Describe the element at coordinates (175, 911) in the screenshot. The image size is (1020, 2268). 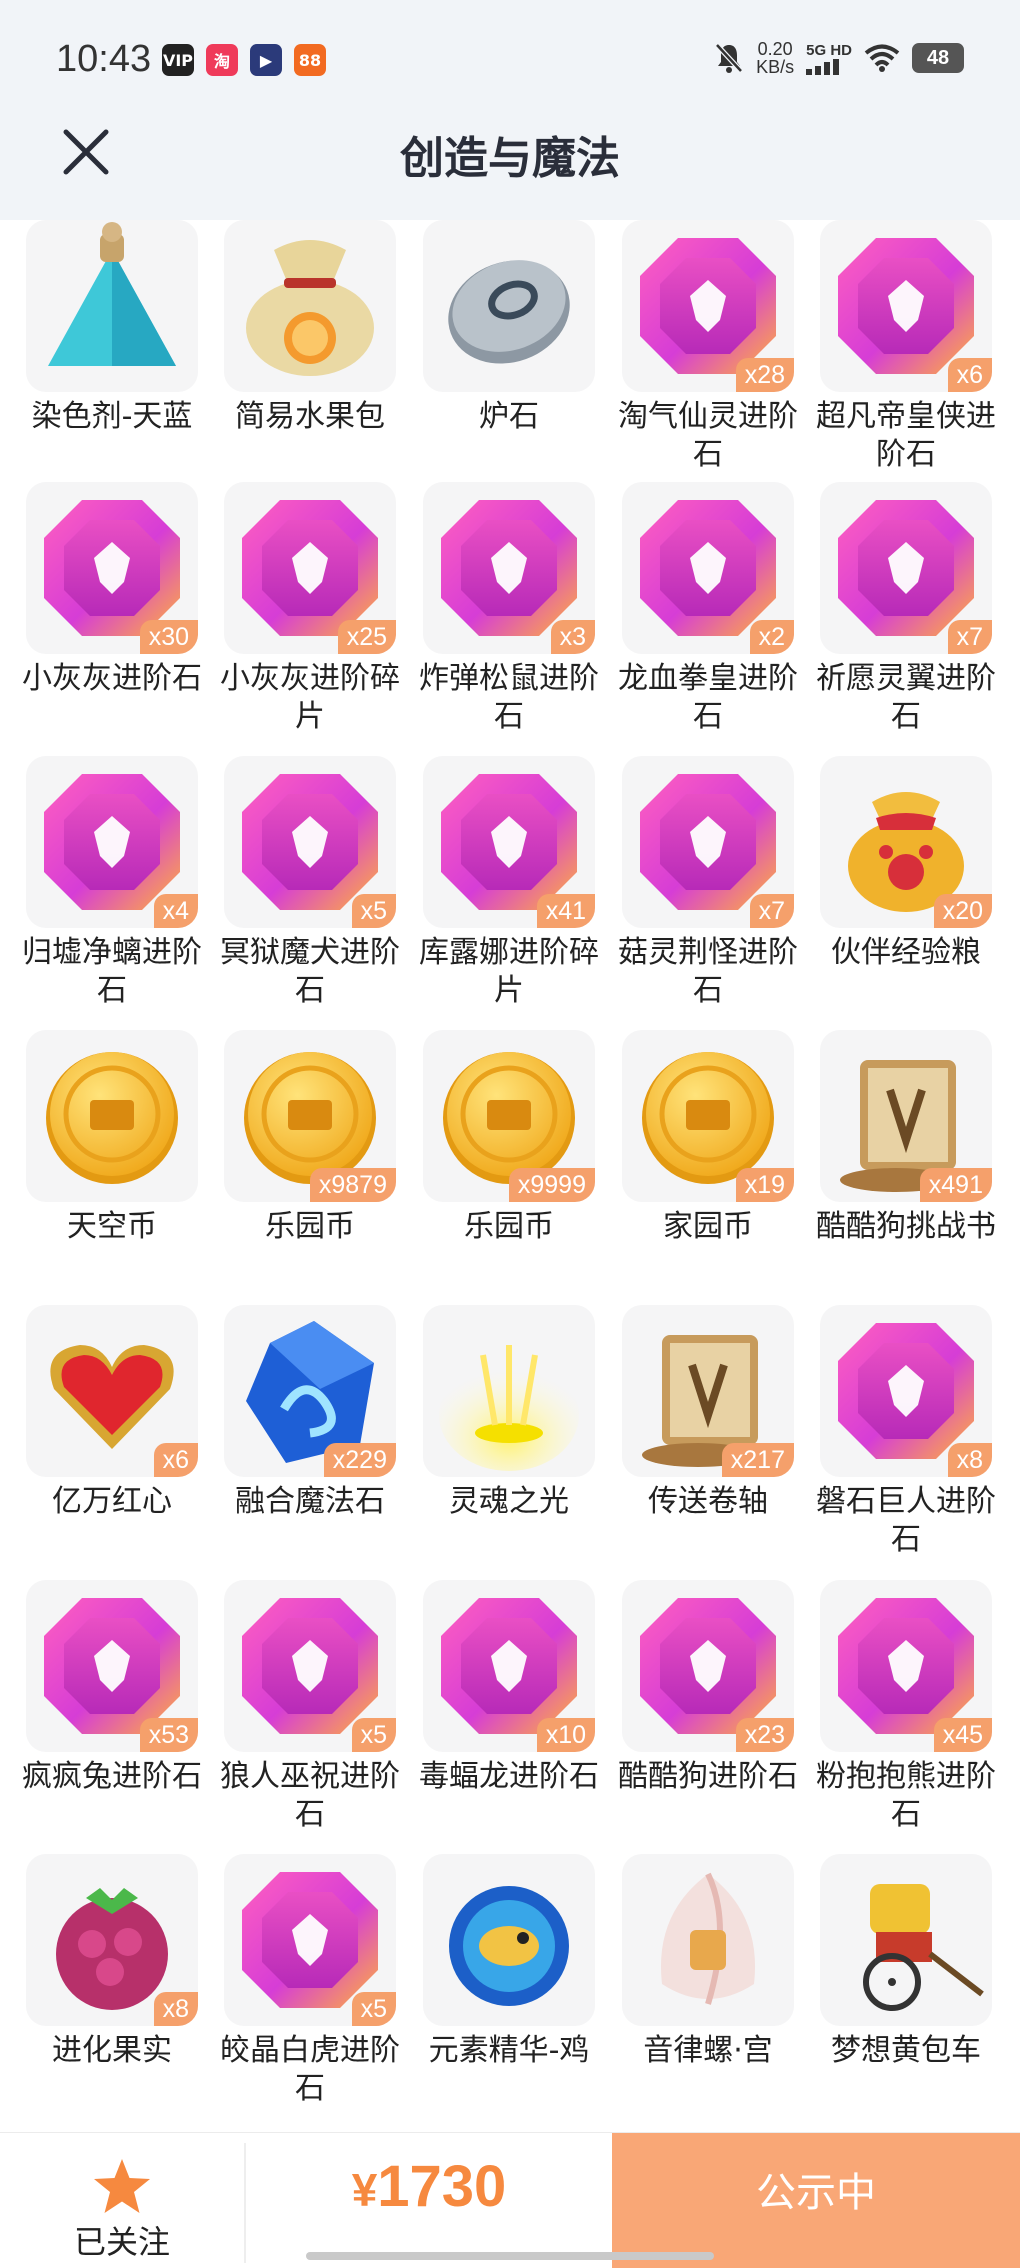
I see `item-quantity-badge: x4` at that location.